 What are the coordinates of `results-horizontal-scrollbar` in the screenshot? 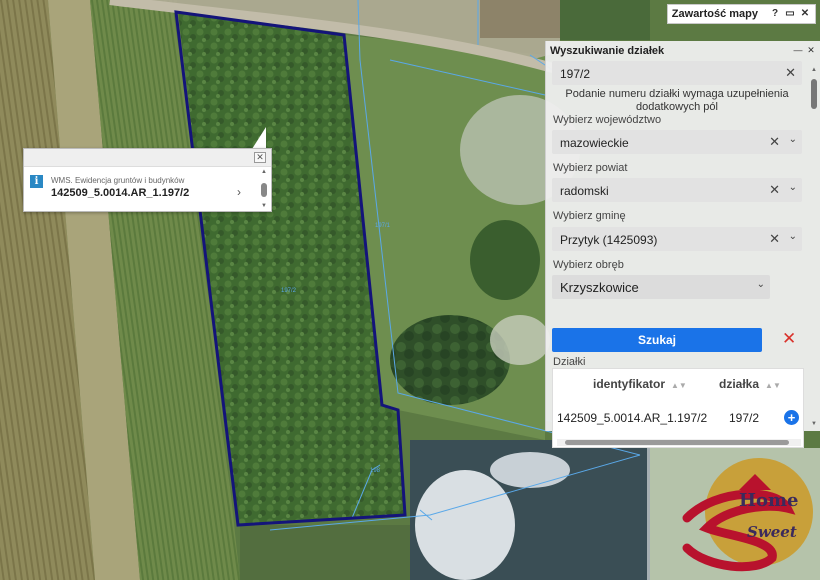 It's located at (679, 442).